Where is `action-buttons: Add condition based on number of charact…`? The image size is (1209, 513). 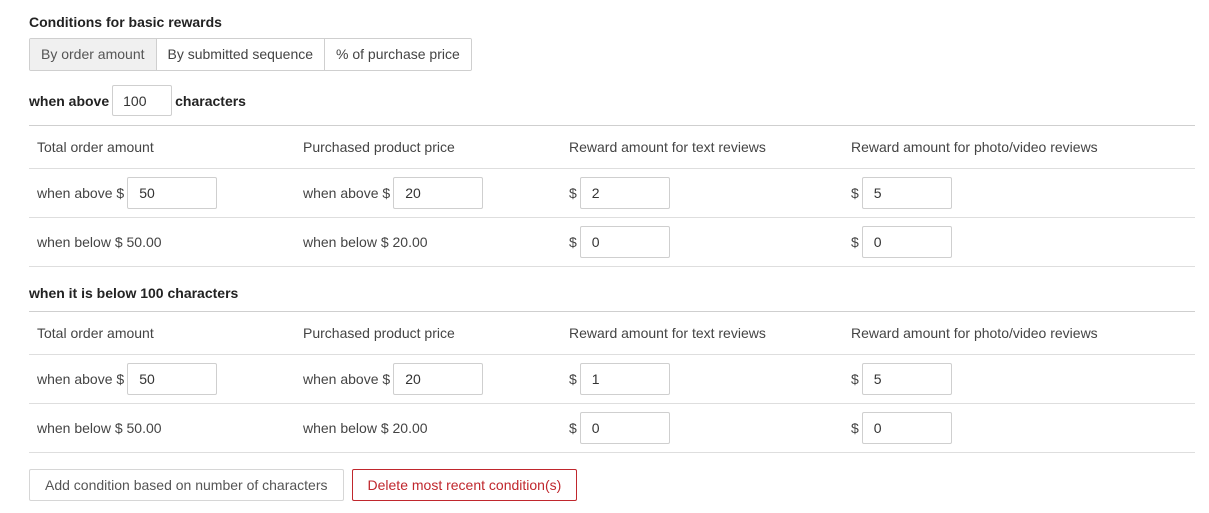
action-buttons: Add condition based on number of charact… is located at coordinates (303, 485).